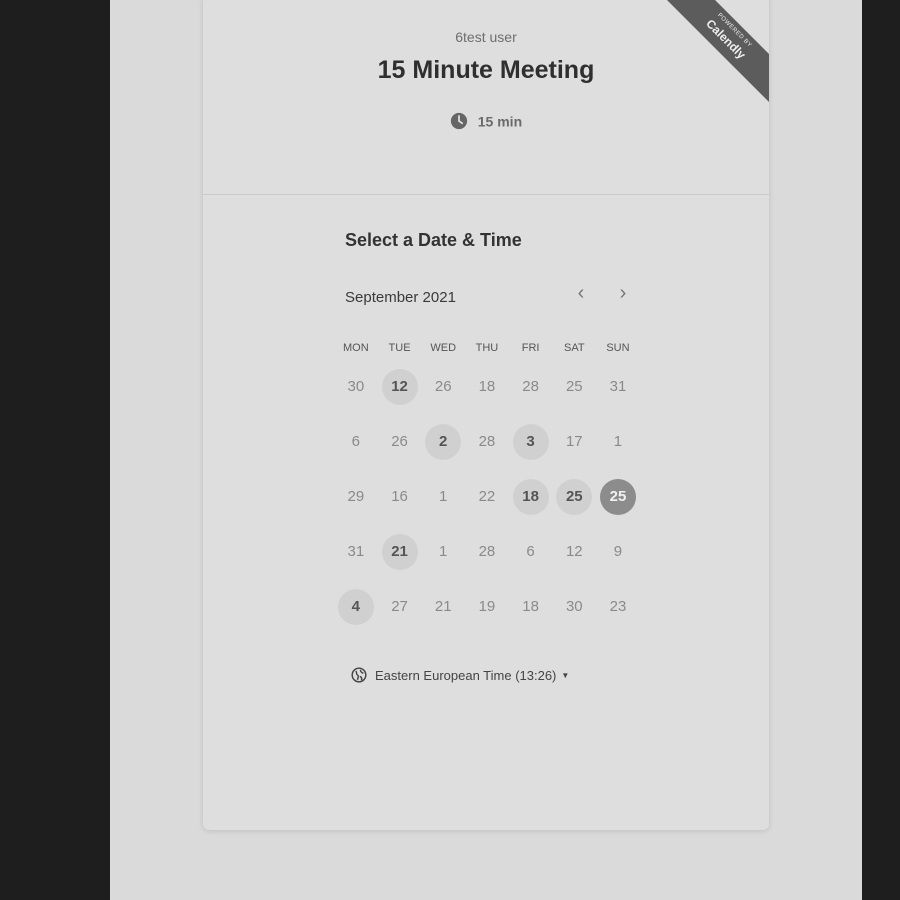  I want to click on calendar-day: 9, so click(618, 552).